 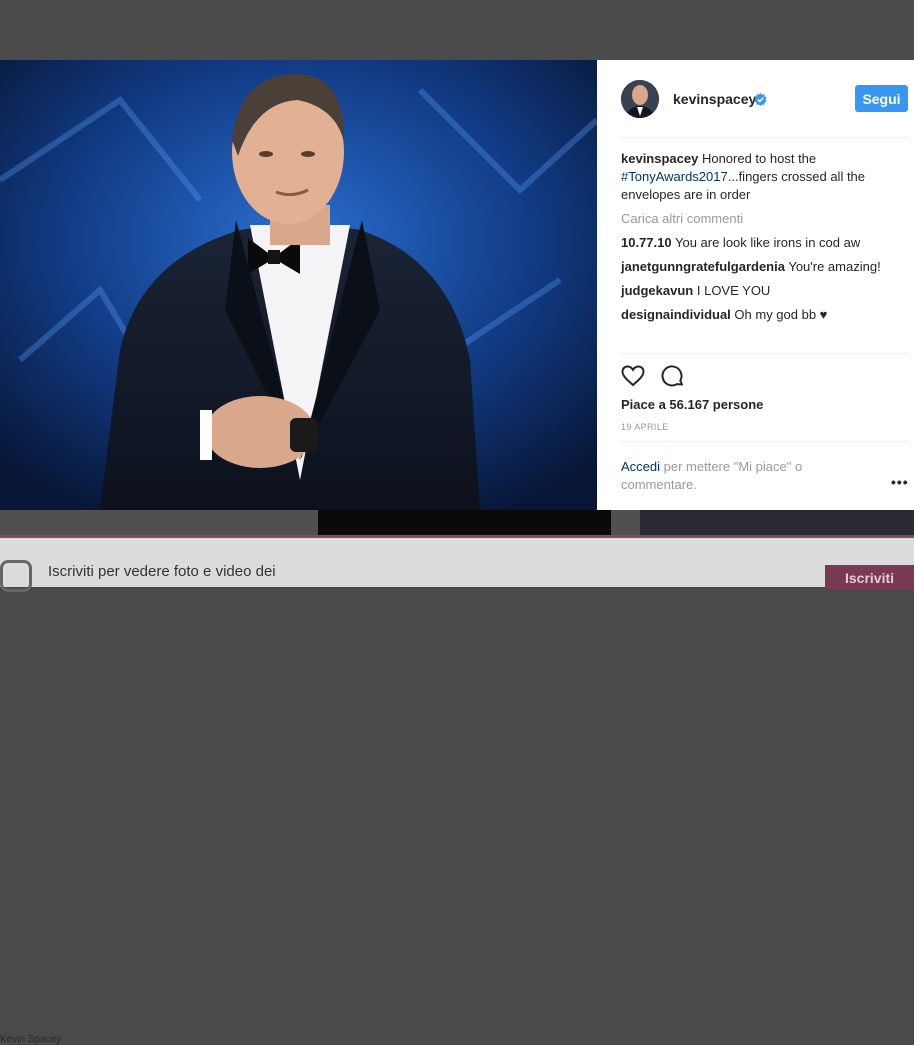 I want to click on post-header: kevinspacey Segui, so click(x=755, y=99).